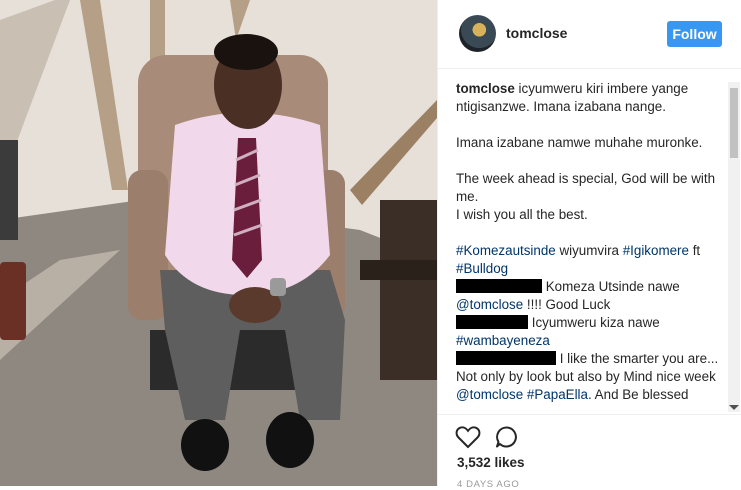 Image resolution: width=741 pixels, height=490 pixels. Describe the element at coordinates (488, 484) in the screenshot. I see `post-timestamp: 4 DAYS AGO` at that location.